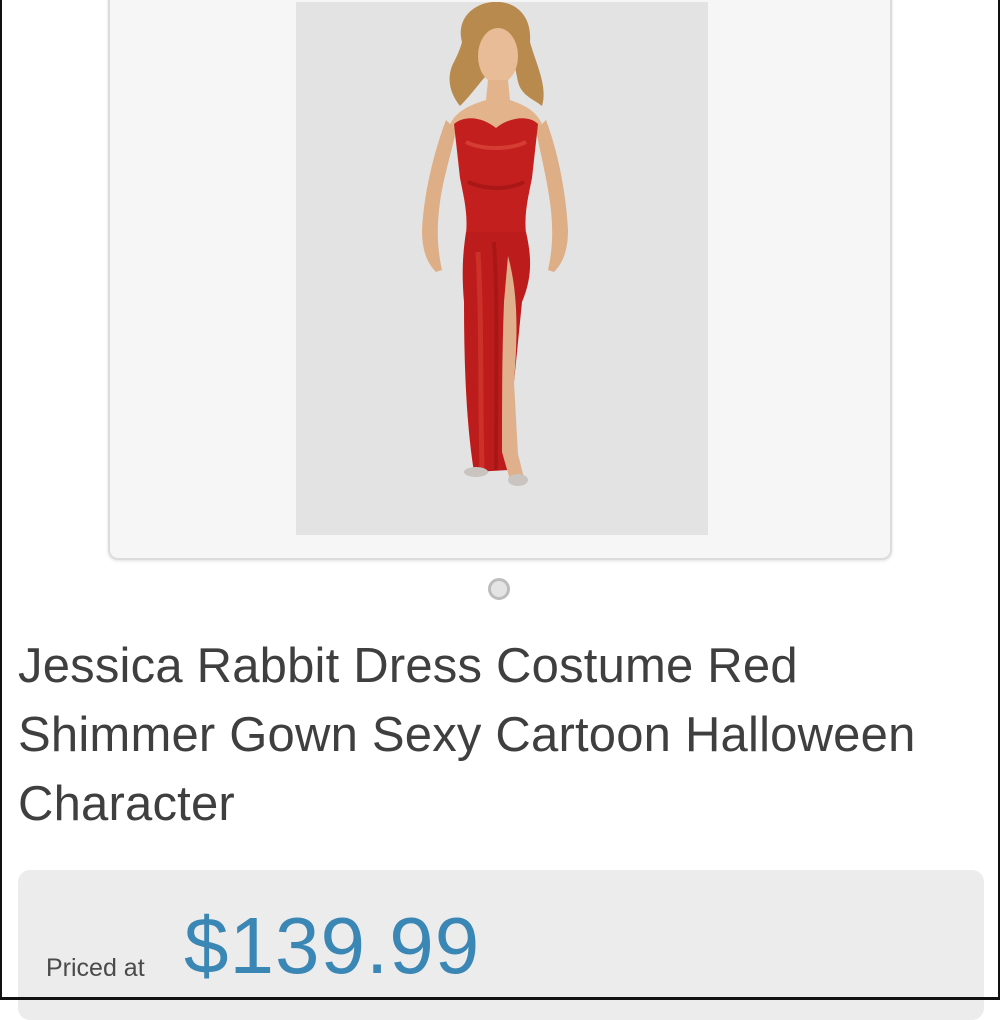 The height and width of the screenshot is (1020, 1000). I want to click on carousel-indicator-dot, so click(499, 589).